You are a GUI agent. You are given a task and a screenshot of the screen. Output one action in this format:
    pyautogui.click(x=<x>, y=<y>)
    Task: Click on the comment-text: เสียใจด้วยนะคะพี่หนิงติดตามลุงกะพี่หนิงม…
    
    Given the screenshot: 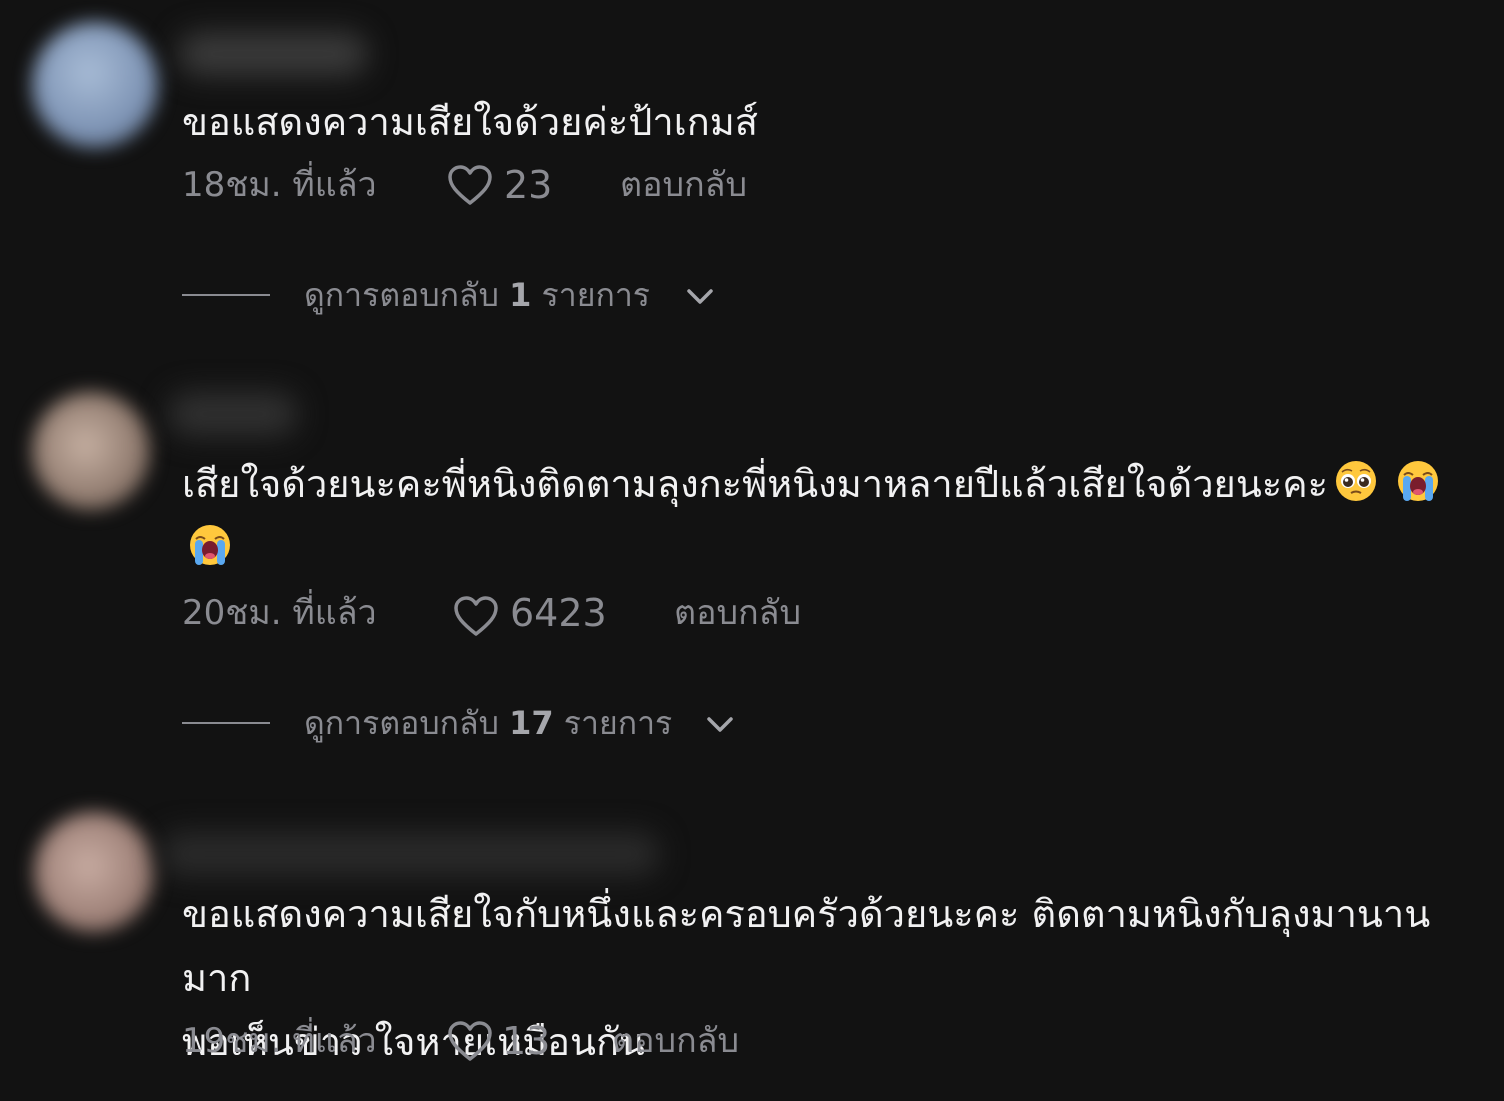 What is the action you would take?
    pyautogui.click(x=832, y=516)
    